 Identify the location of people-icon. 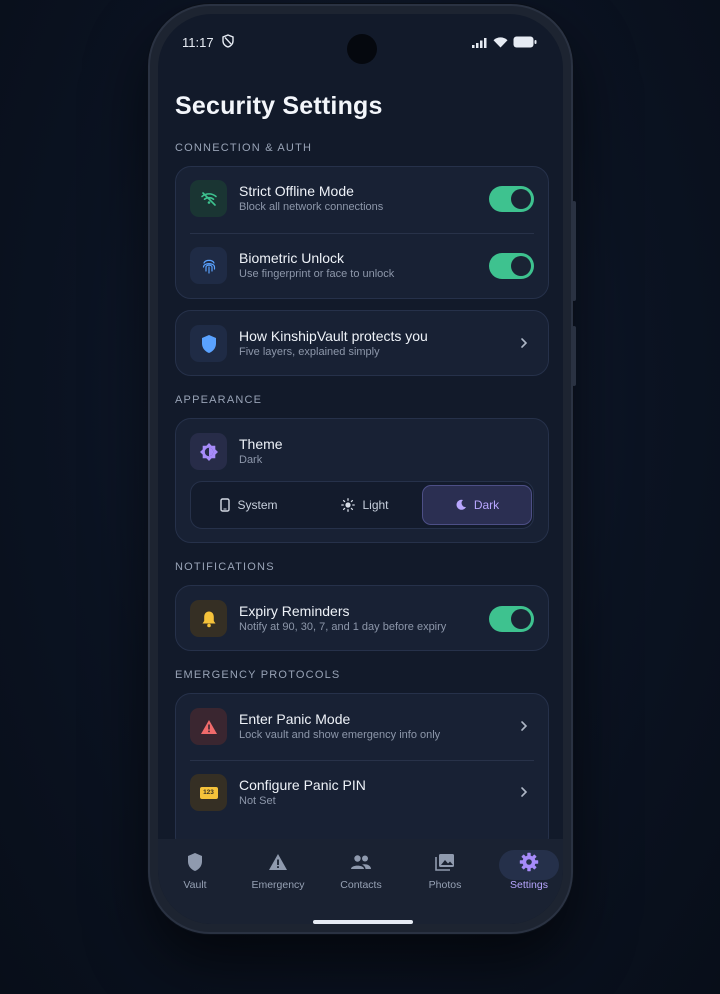
(361, 862).